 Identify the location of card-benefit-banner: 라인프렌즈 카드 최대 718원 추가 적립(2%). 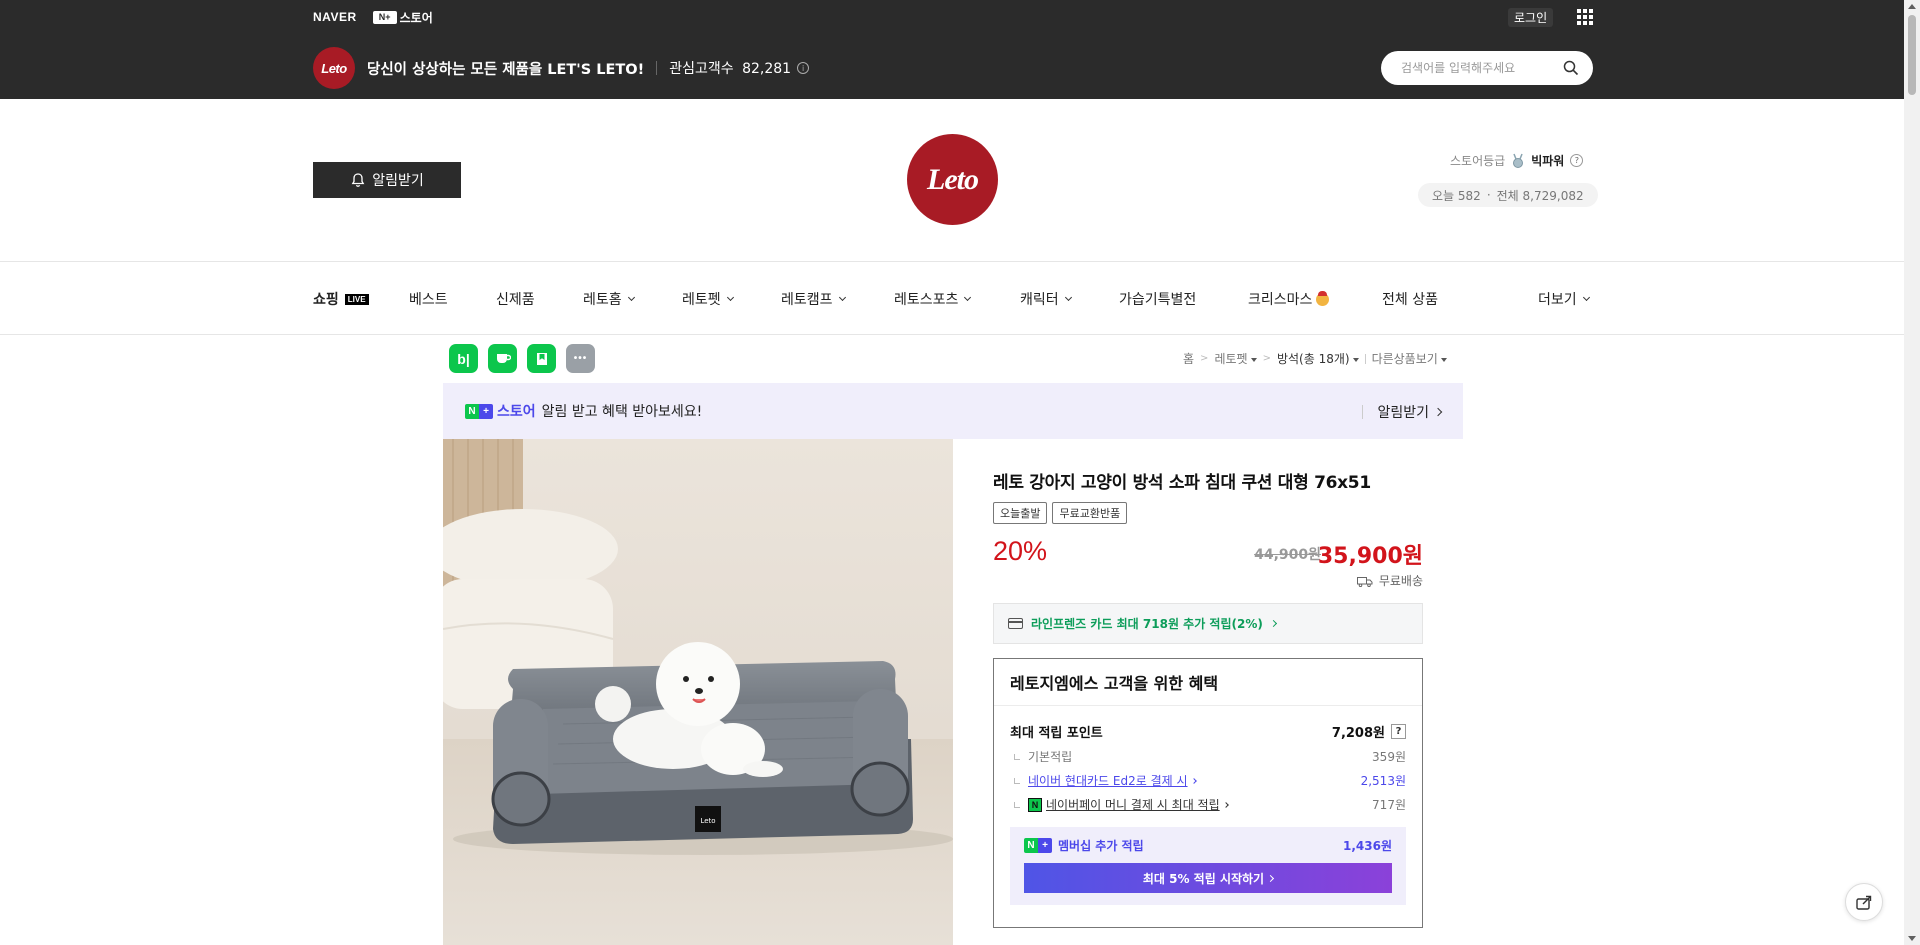
(1208, 623).